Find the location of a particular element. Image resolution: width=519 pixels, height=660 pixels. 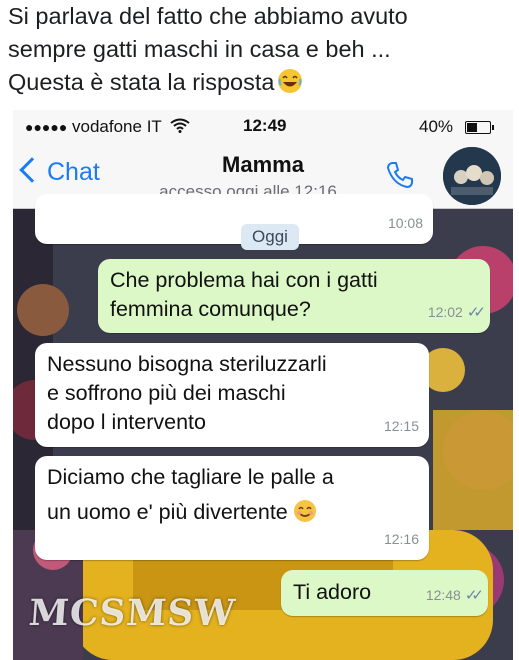

signal-strength-icon: ●●●●● is located at coordinates (46, 127).